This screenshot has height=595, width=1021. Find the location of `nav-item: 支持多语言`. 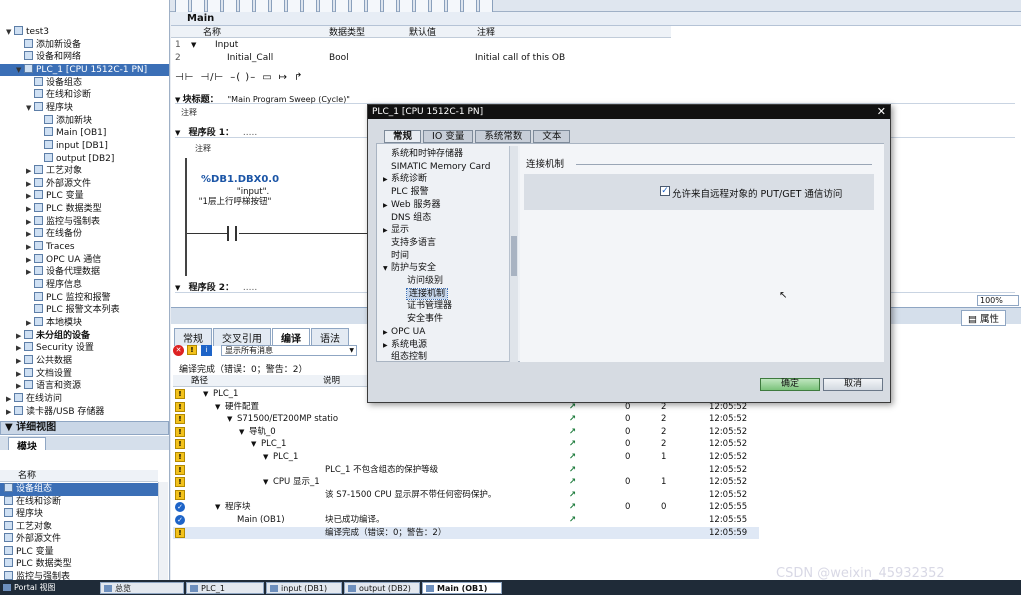

nav-item: 支持多语言 is located at coordinates (409, 243).